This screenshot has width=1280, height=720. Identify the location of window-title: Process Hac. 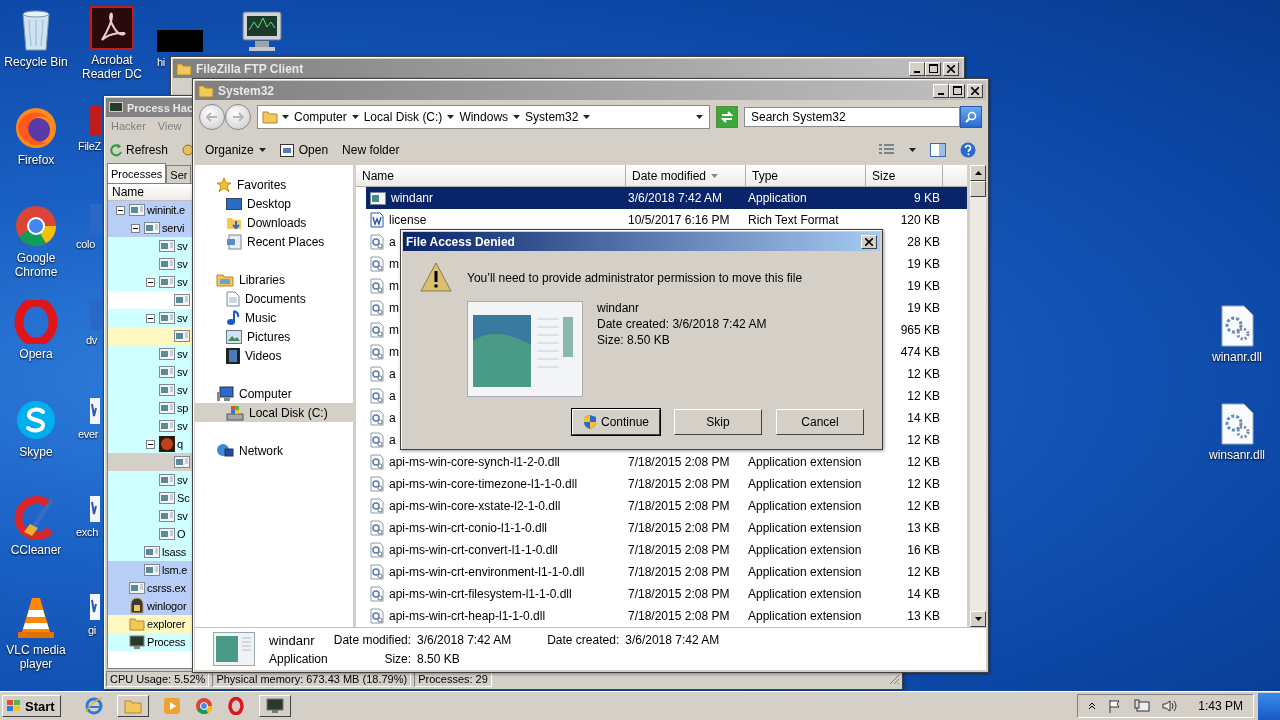
(160, 107).